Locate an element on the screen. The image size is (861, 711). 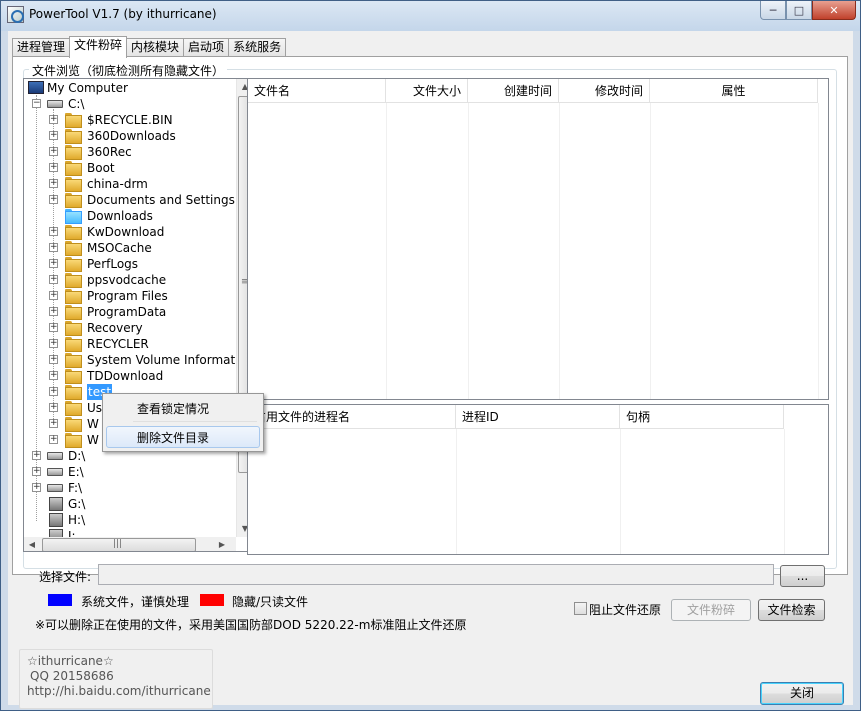
window-title: PowerTool V1.7 (by ithurricane) is located at coordinates (123, 14).